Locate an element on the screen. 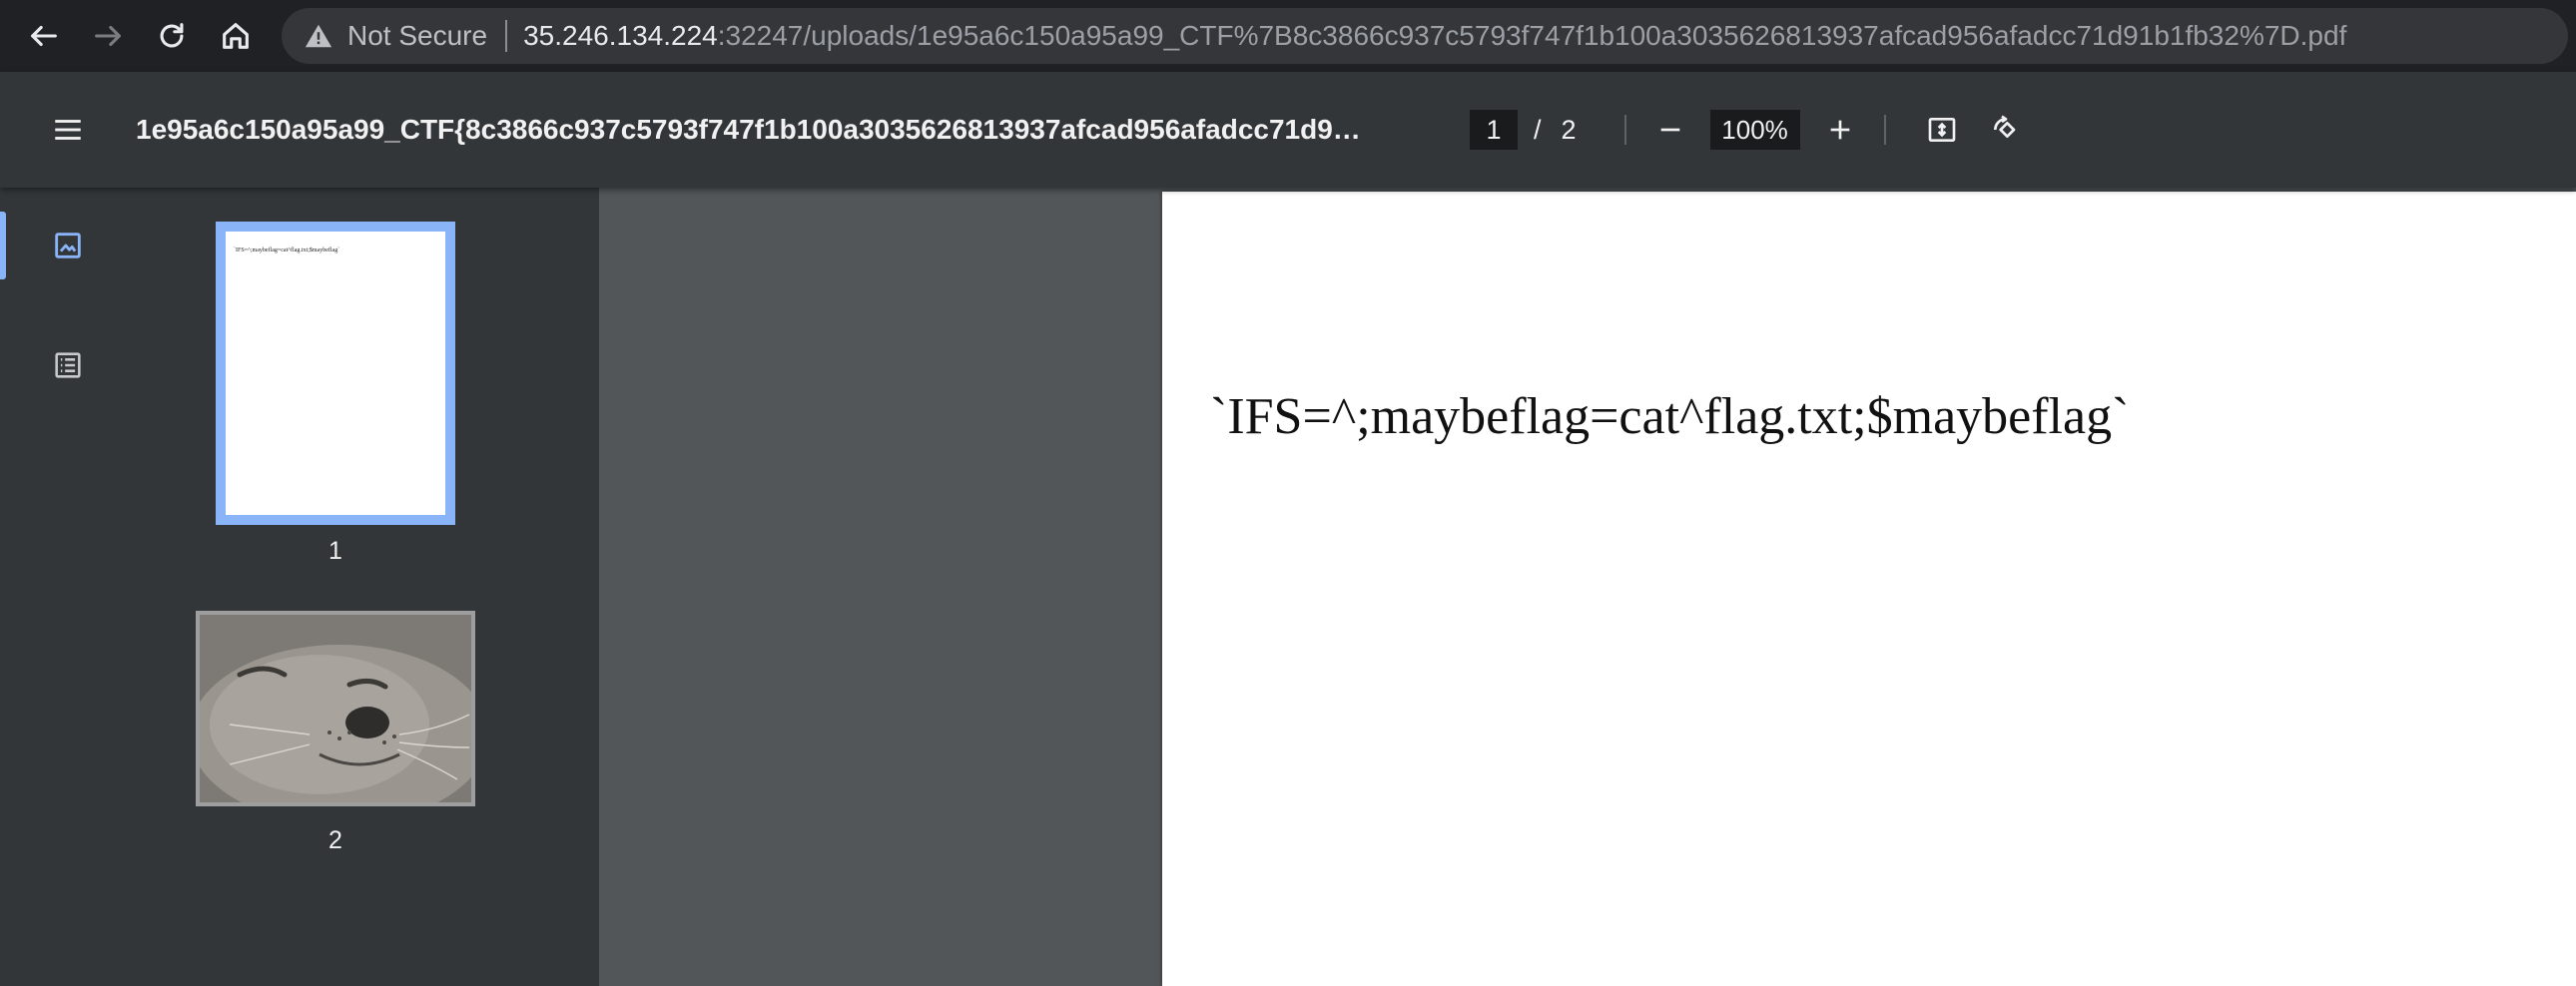  thumbnails-tab is located at coordinates (68, 246).